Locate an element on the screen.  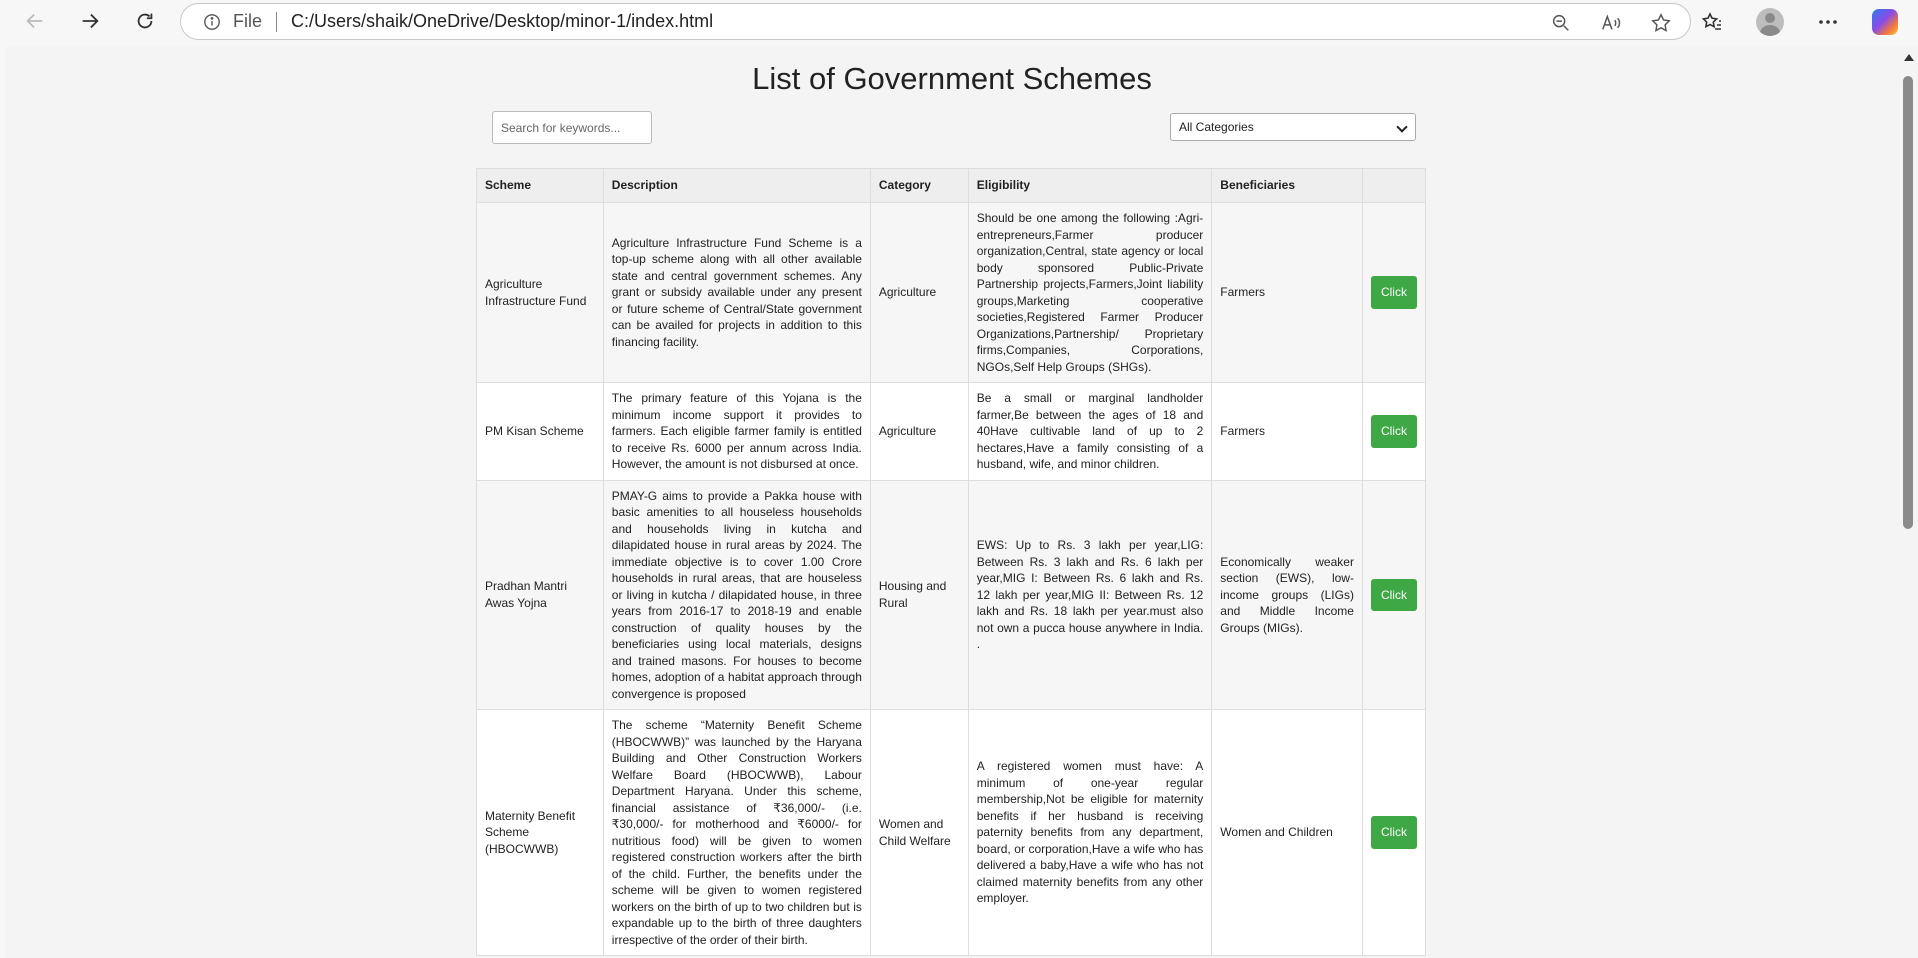
back-button is located at coordinates (35, 21).